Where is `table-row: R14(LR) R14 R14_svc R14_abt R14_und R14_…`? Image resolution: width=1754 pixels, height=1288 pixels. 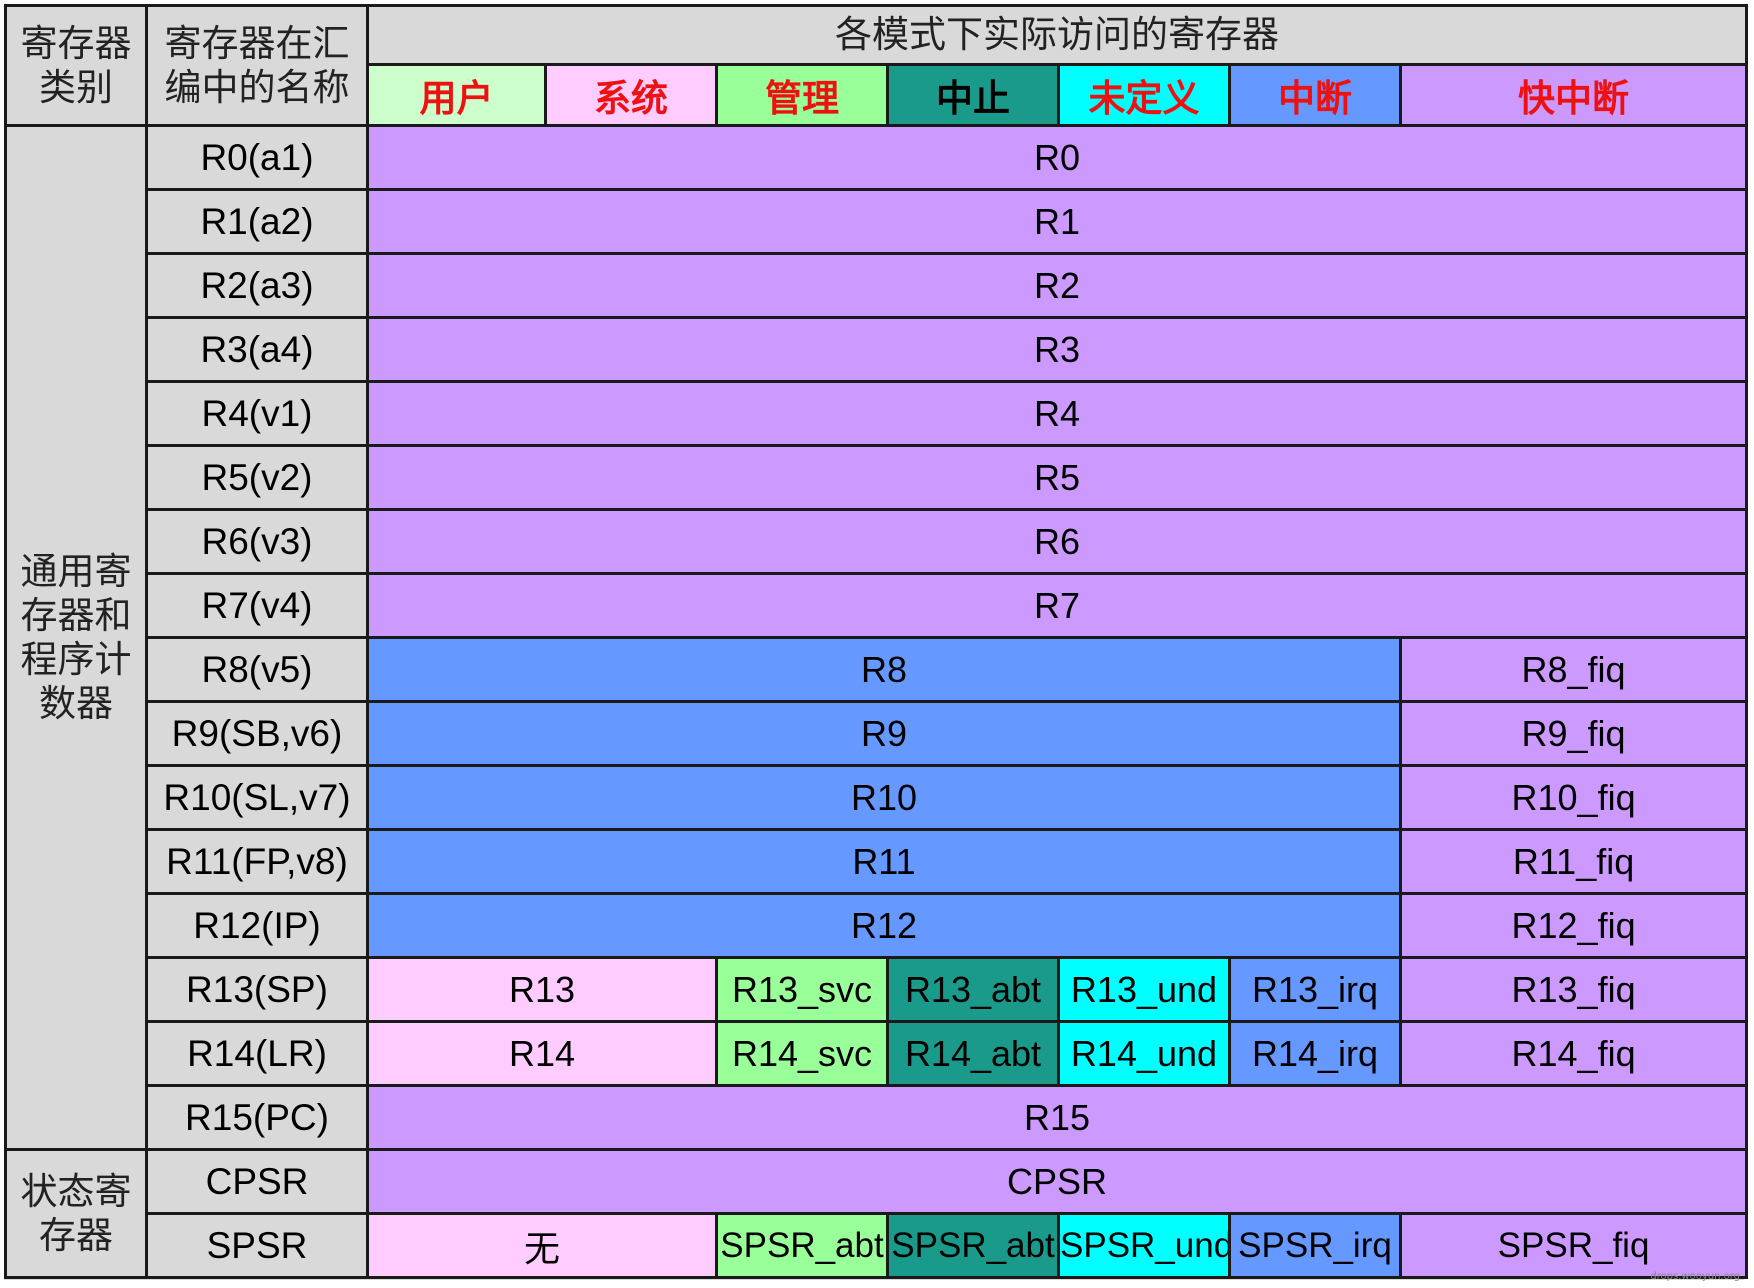
table-row: R14(LR) R14 R14_svc R14_abt R14_und R14_… is located at coordinates (877, 1053).